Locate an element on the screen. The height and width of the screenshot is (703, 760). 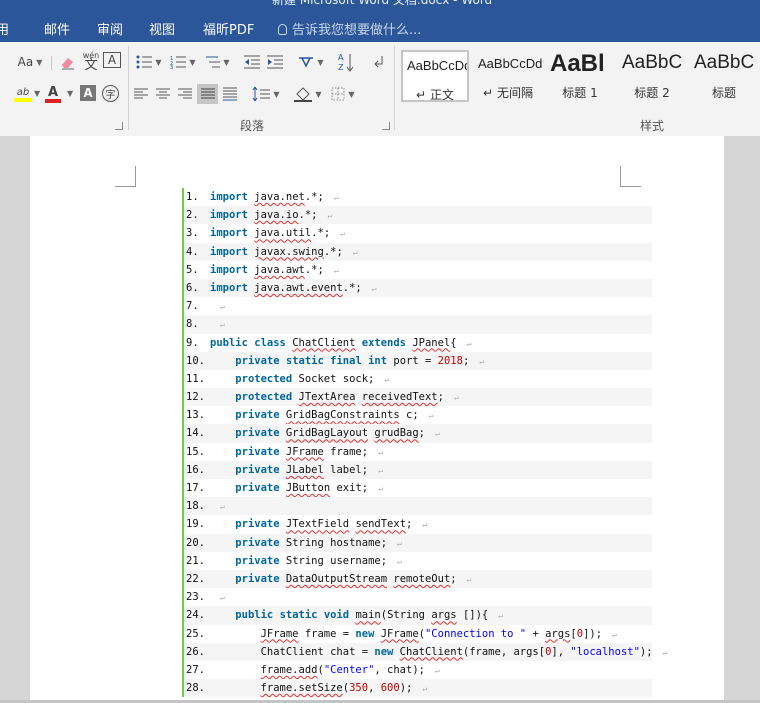
line-number: 12. is located at coordinates (195, 397).